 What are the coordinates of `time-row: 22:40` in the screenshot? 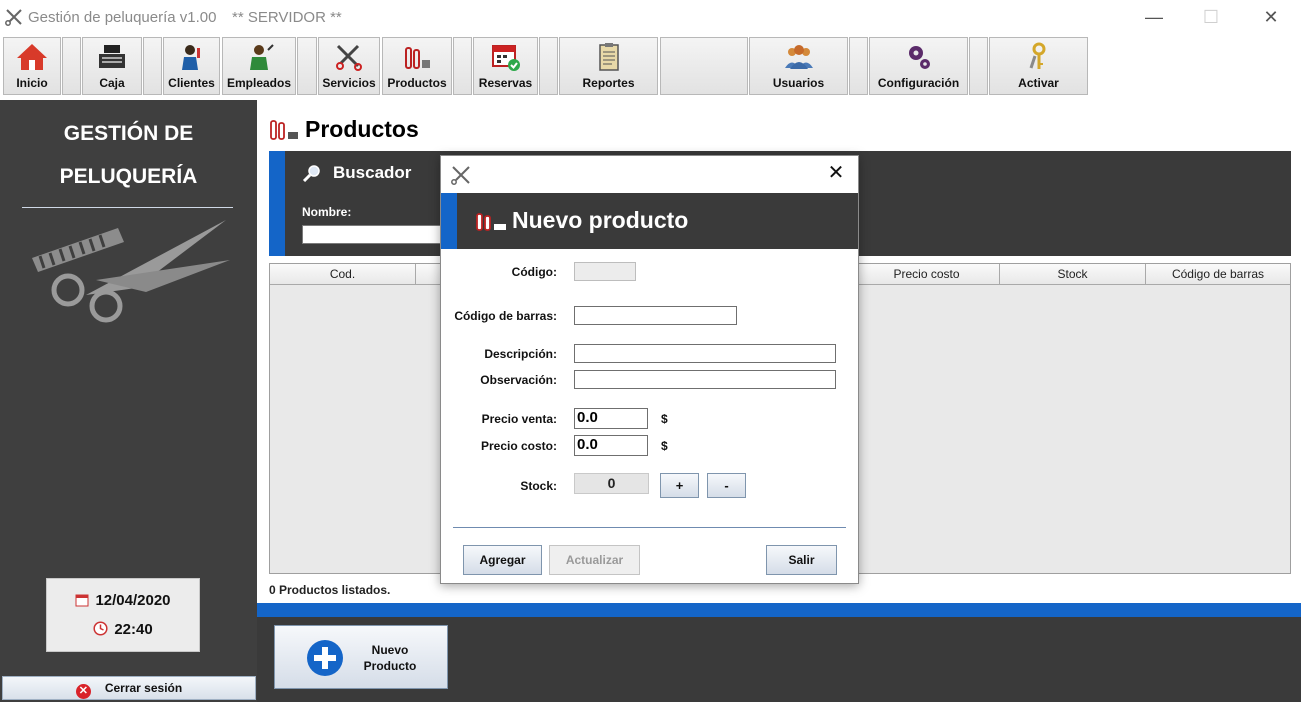 It's located at (123, 629).